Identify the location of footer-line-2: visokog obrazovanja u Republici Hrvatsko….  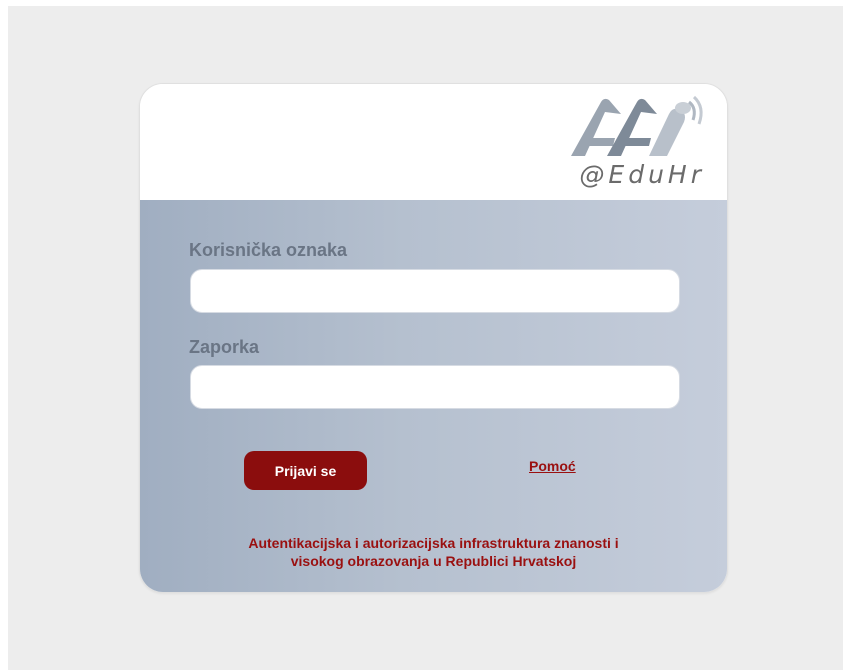
(433, 561).